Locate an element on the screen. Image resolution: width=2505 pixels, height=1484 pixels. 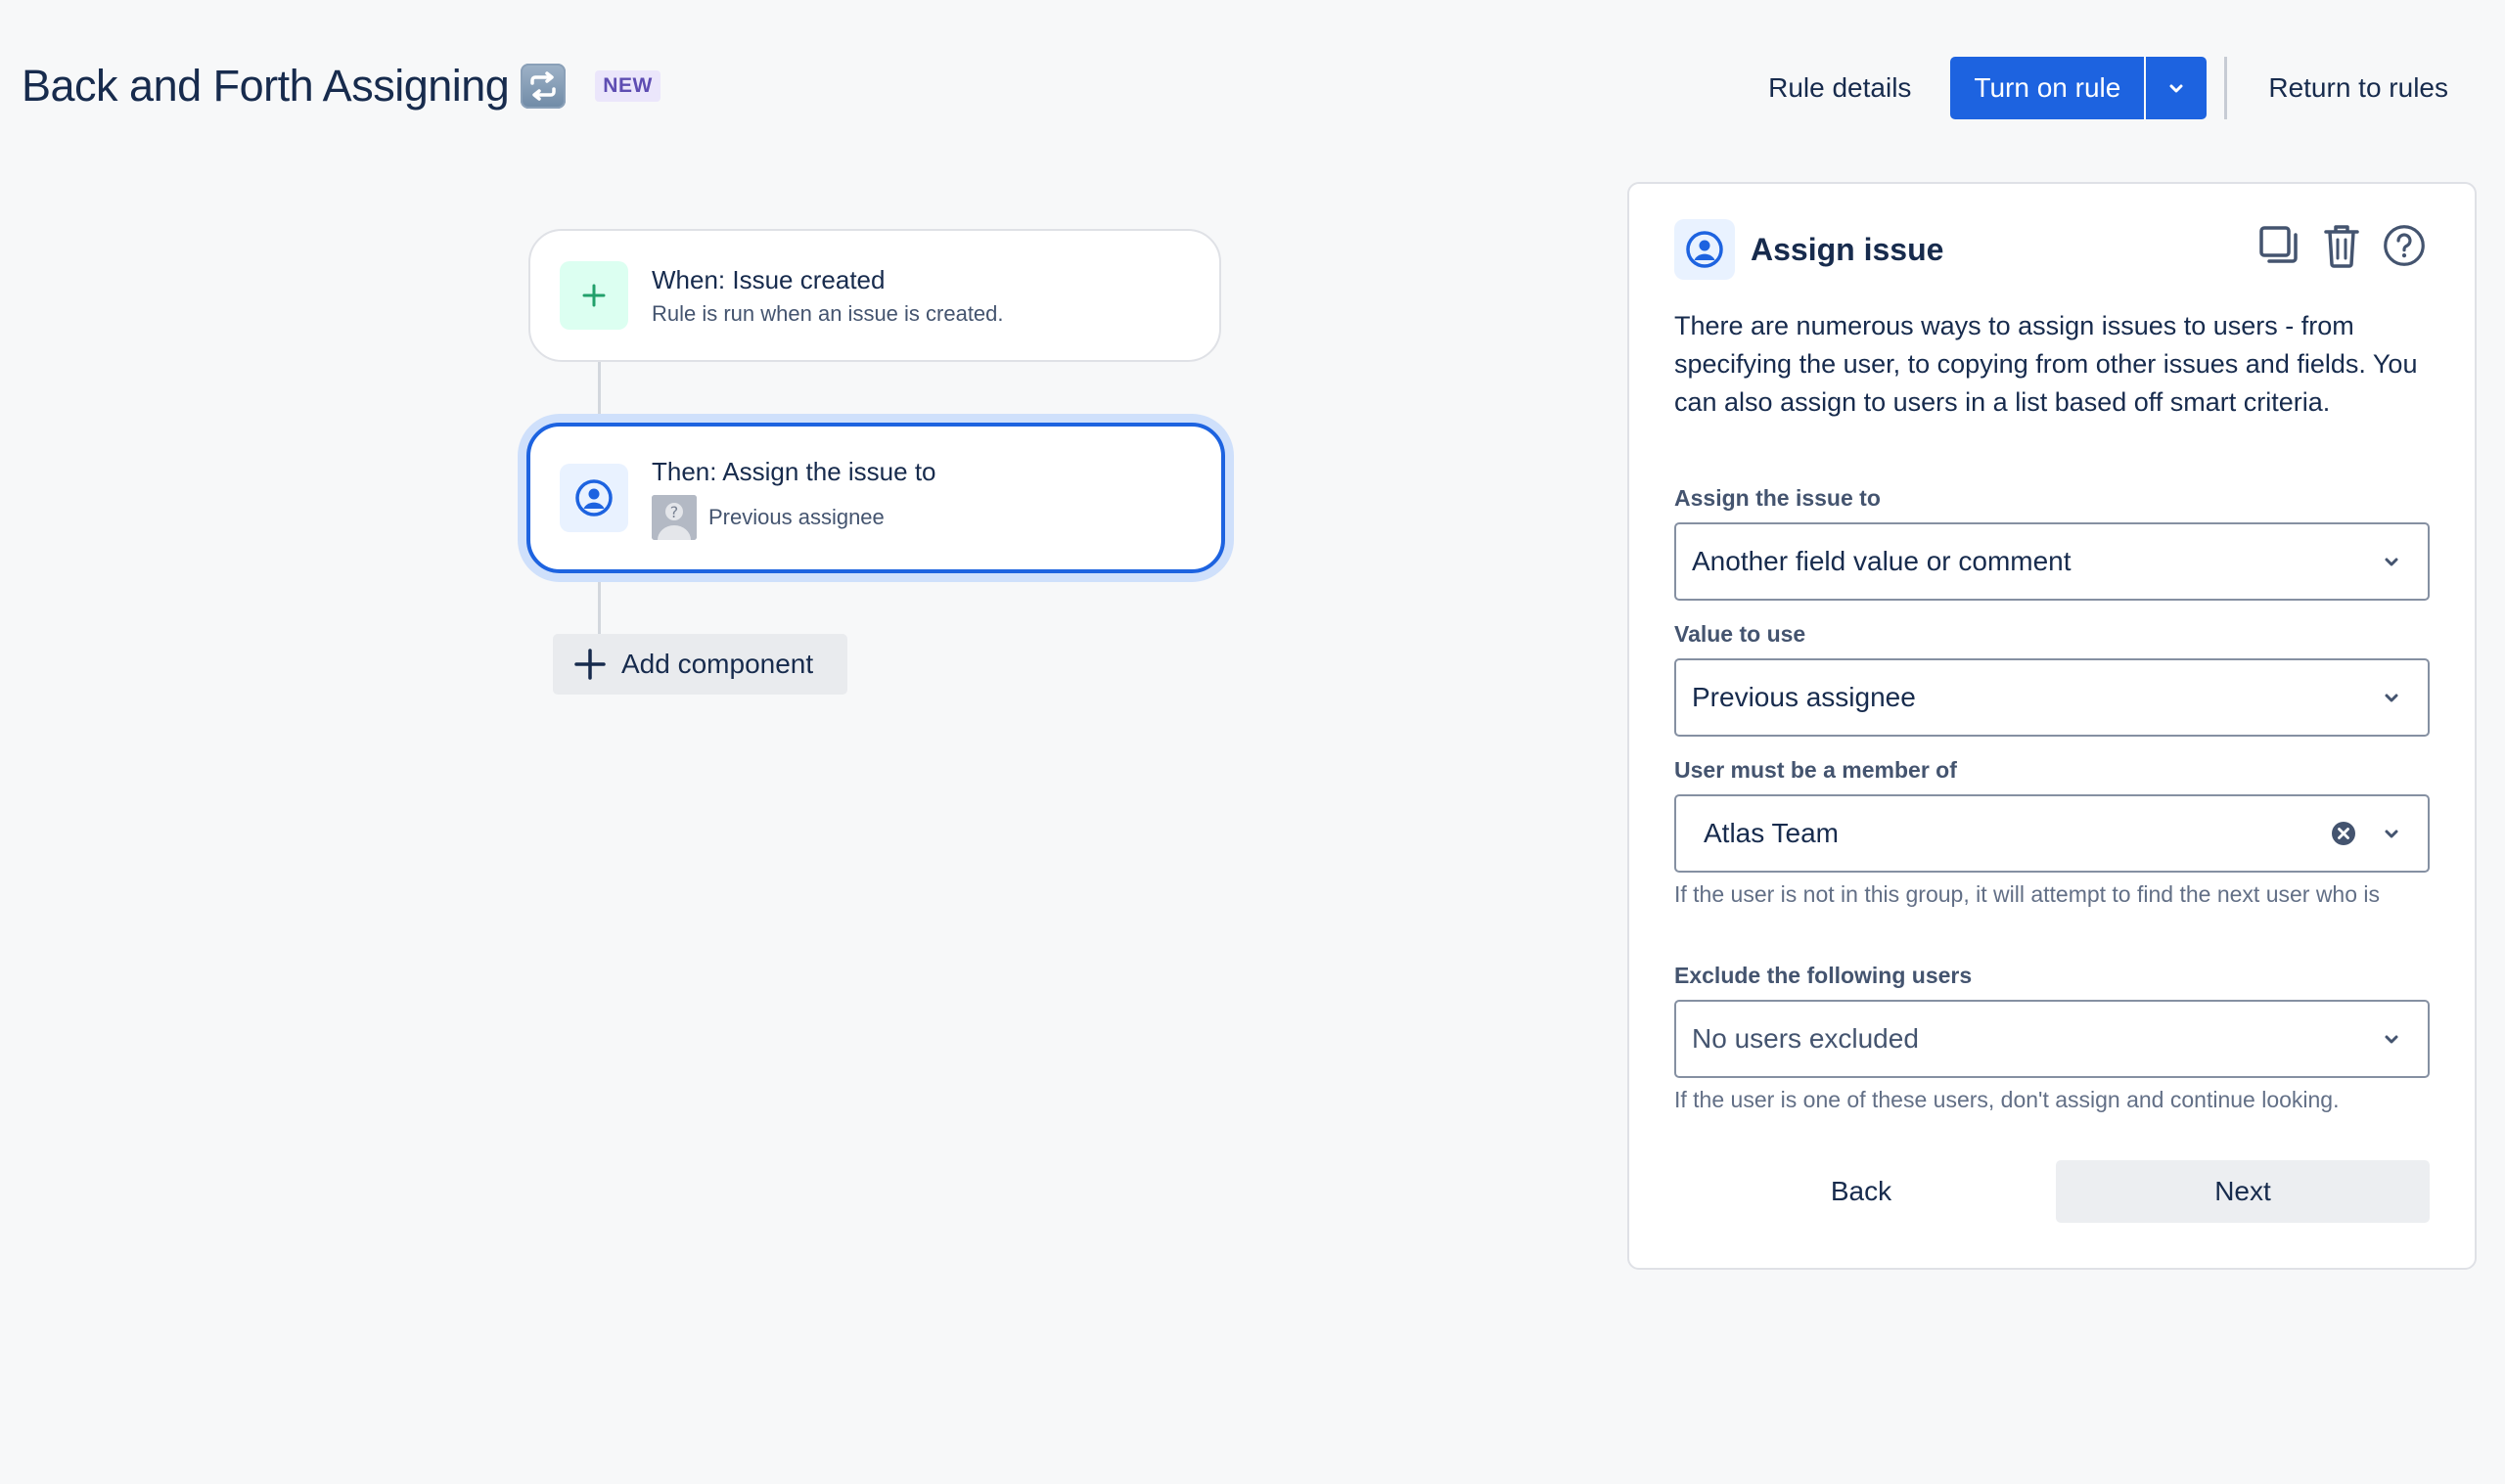
assign-to-select: Another field value or comment is located at coordinates (2052, 561).